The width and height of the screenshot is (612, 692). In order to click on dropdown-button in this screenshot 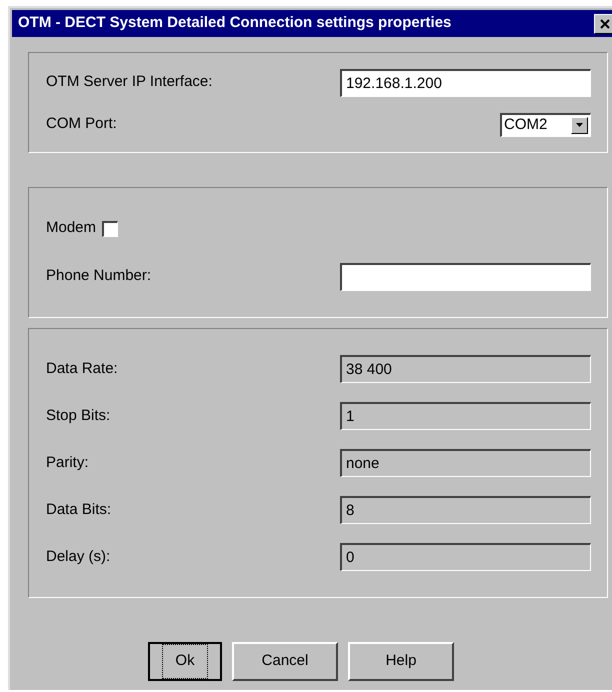, I will do `click(579, 125)`.